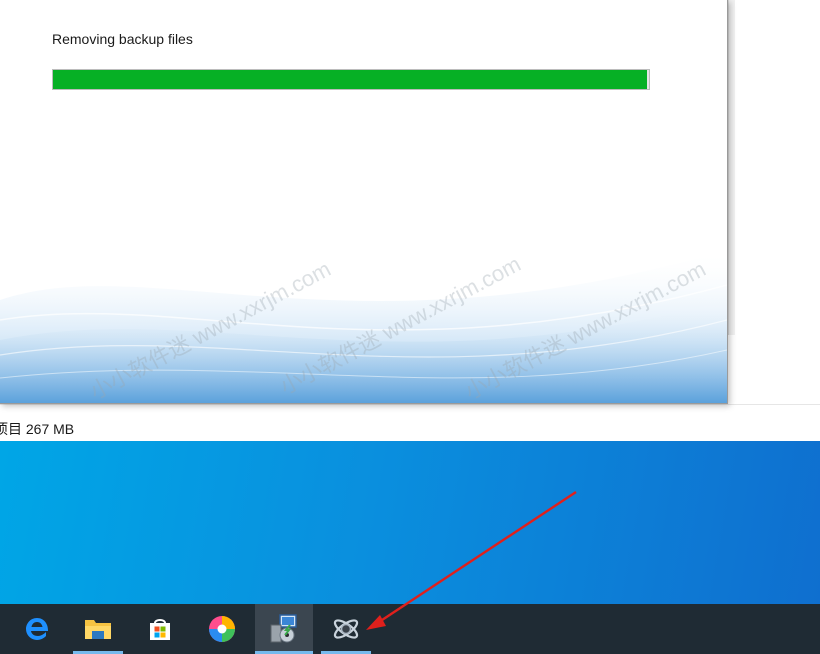 This screenshot has width=820, height=654. I want to click on progress-bar-fill, so click(350, 79).